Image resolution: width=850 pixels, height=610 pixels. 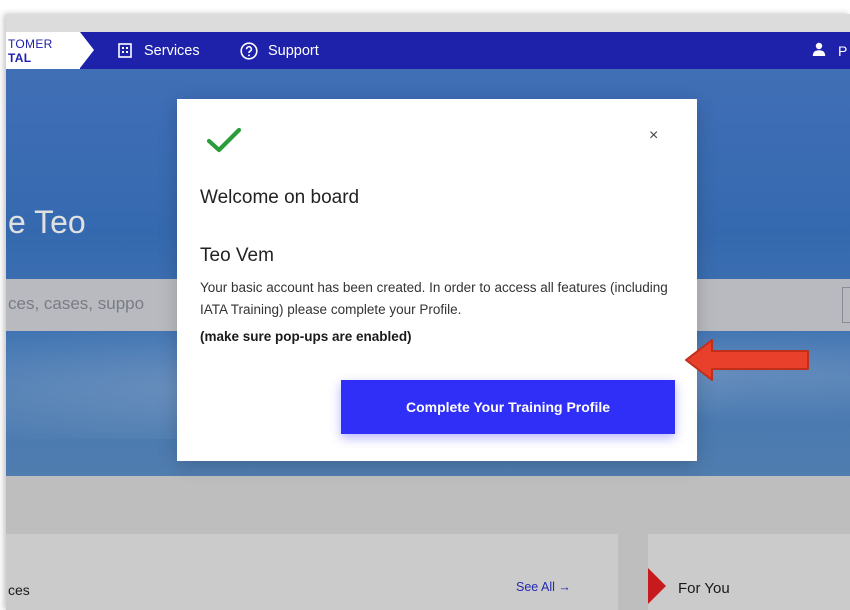 I want to click on red-arrow-annotation, so click(x=747, y=362).